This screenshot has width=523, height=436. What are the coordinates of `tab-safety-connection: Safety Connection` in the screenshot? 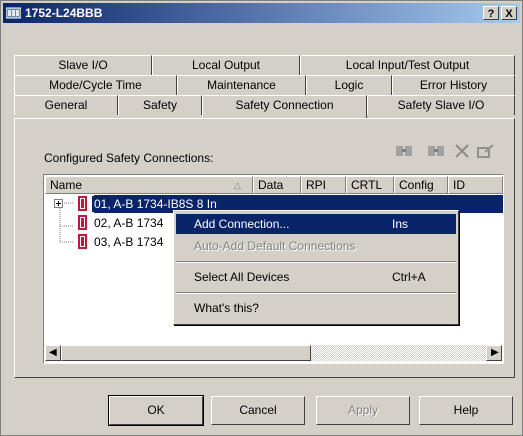 It's located at (284, 106).